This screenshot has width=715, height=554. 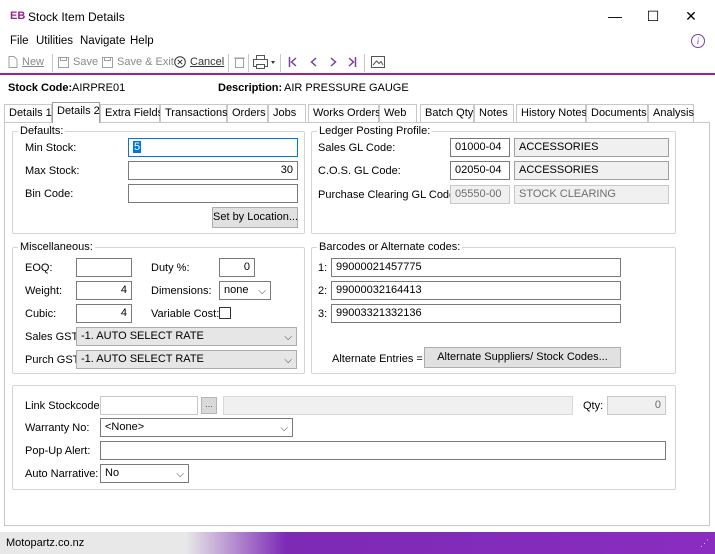 I want to click on auto-narrative-select: No ⌵, so click(x=144, y=473).